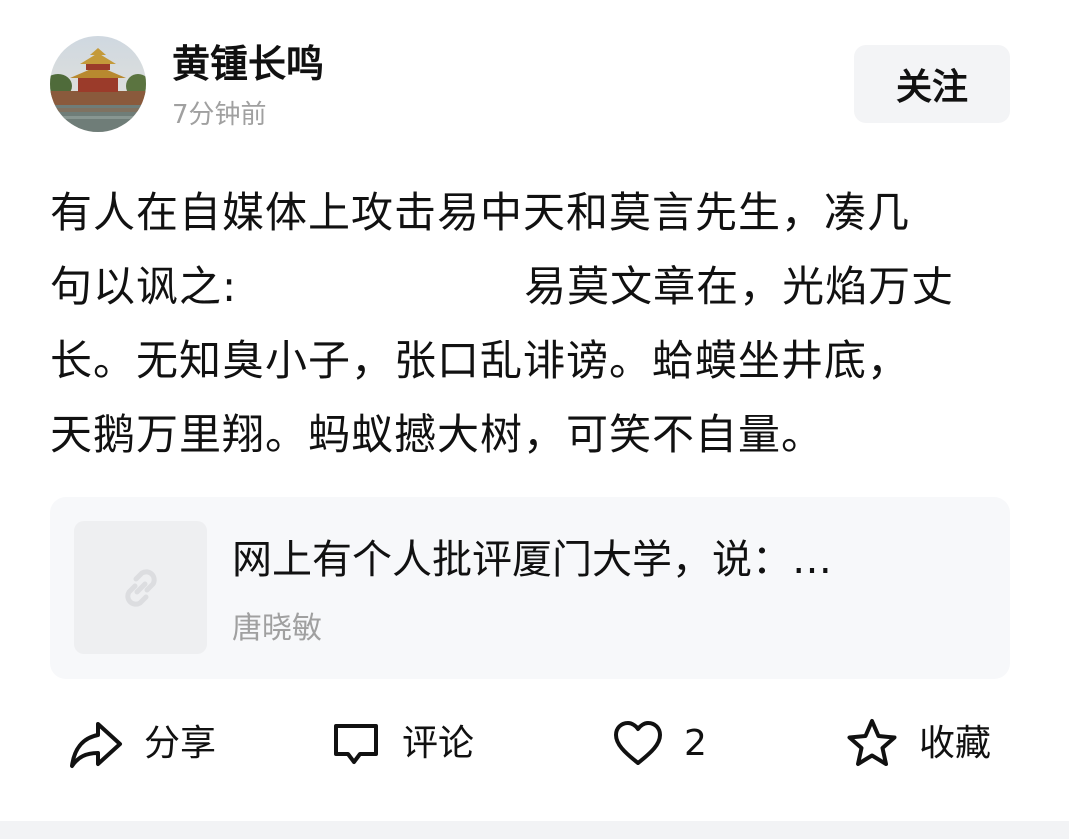 The width and height of the screenshot is (1069, 839). What do you see at coordinates (180, 743) in the screenshot?
I see `share-label: 分享` at bounding box center [180, 743].